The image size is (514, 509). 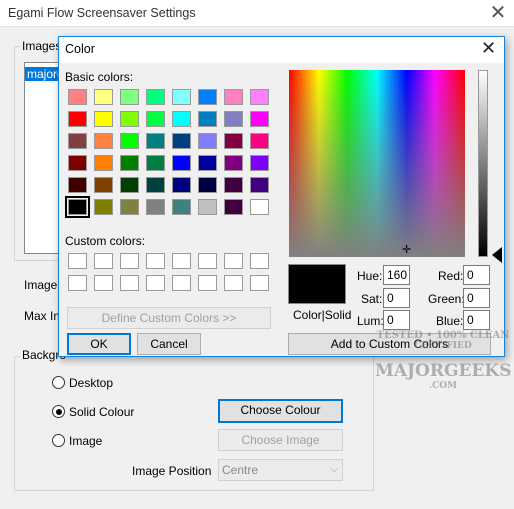 I want to click on hue-input: 160, so click(x=396, y=275).